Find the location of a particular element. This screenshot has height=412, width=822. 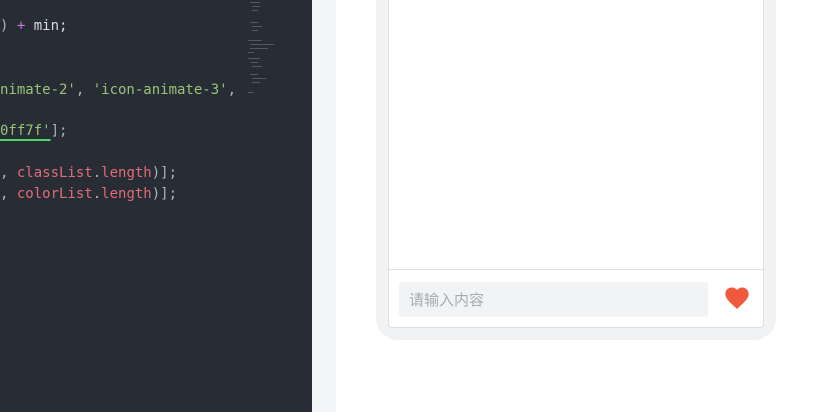

code-line-1: ) + min; is located at coordinates (33, 26).